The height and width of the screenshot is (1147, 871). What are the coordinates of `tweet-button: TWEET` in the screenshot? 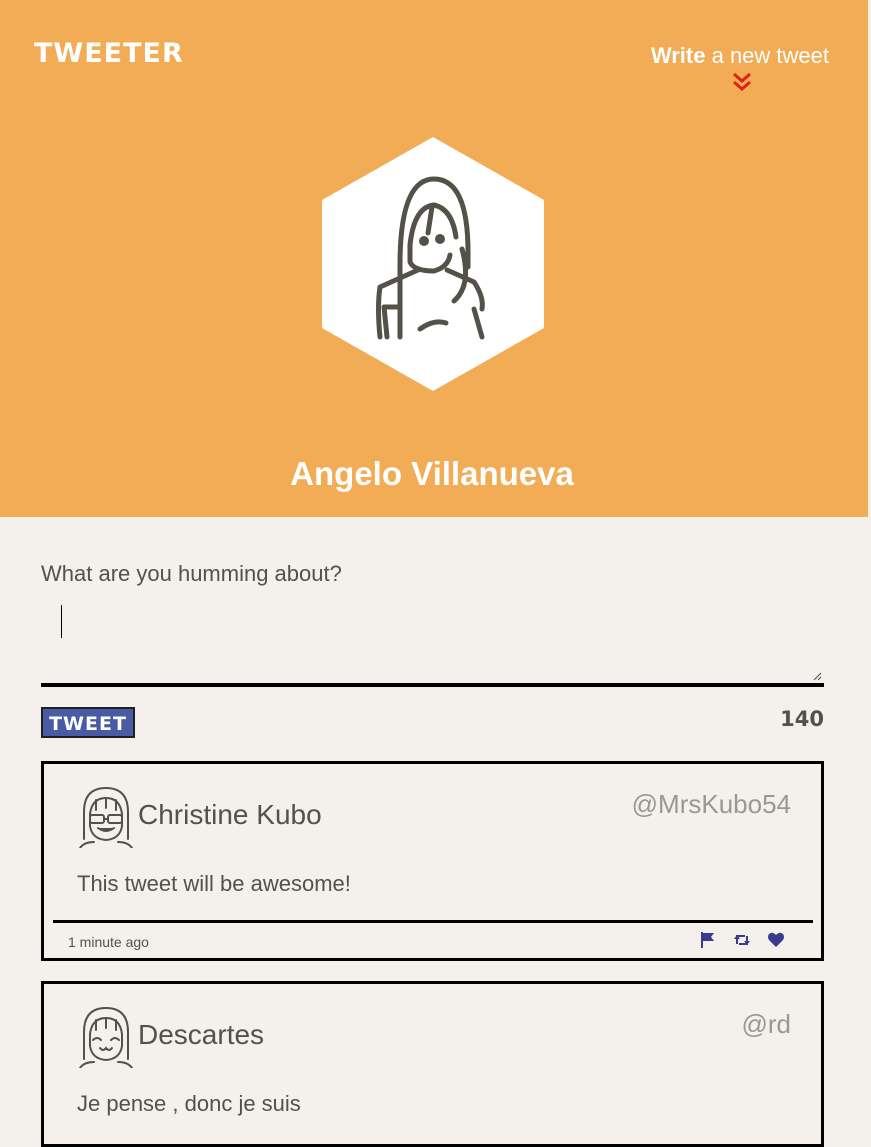 It's located at (88, 722).